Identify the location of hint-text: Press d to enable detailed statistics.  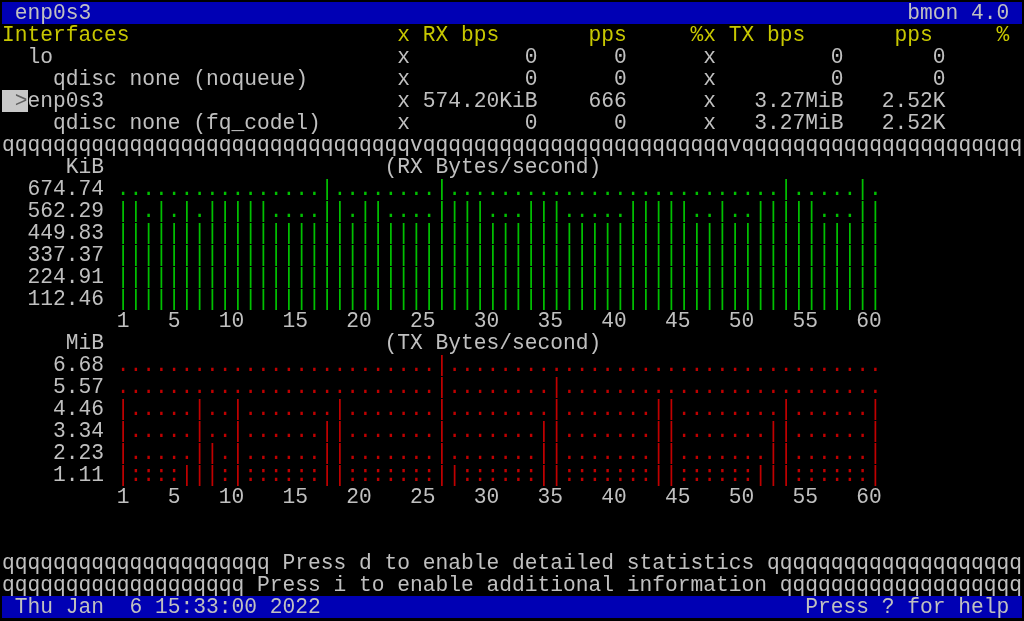
(518, 563).